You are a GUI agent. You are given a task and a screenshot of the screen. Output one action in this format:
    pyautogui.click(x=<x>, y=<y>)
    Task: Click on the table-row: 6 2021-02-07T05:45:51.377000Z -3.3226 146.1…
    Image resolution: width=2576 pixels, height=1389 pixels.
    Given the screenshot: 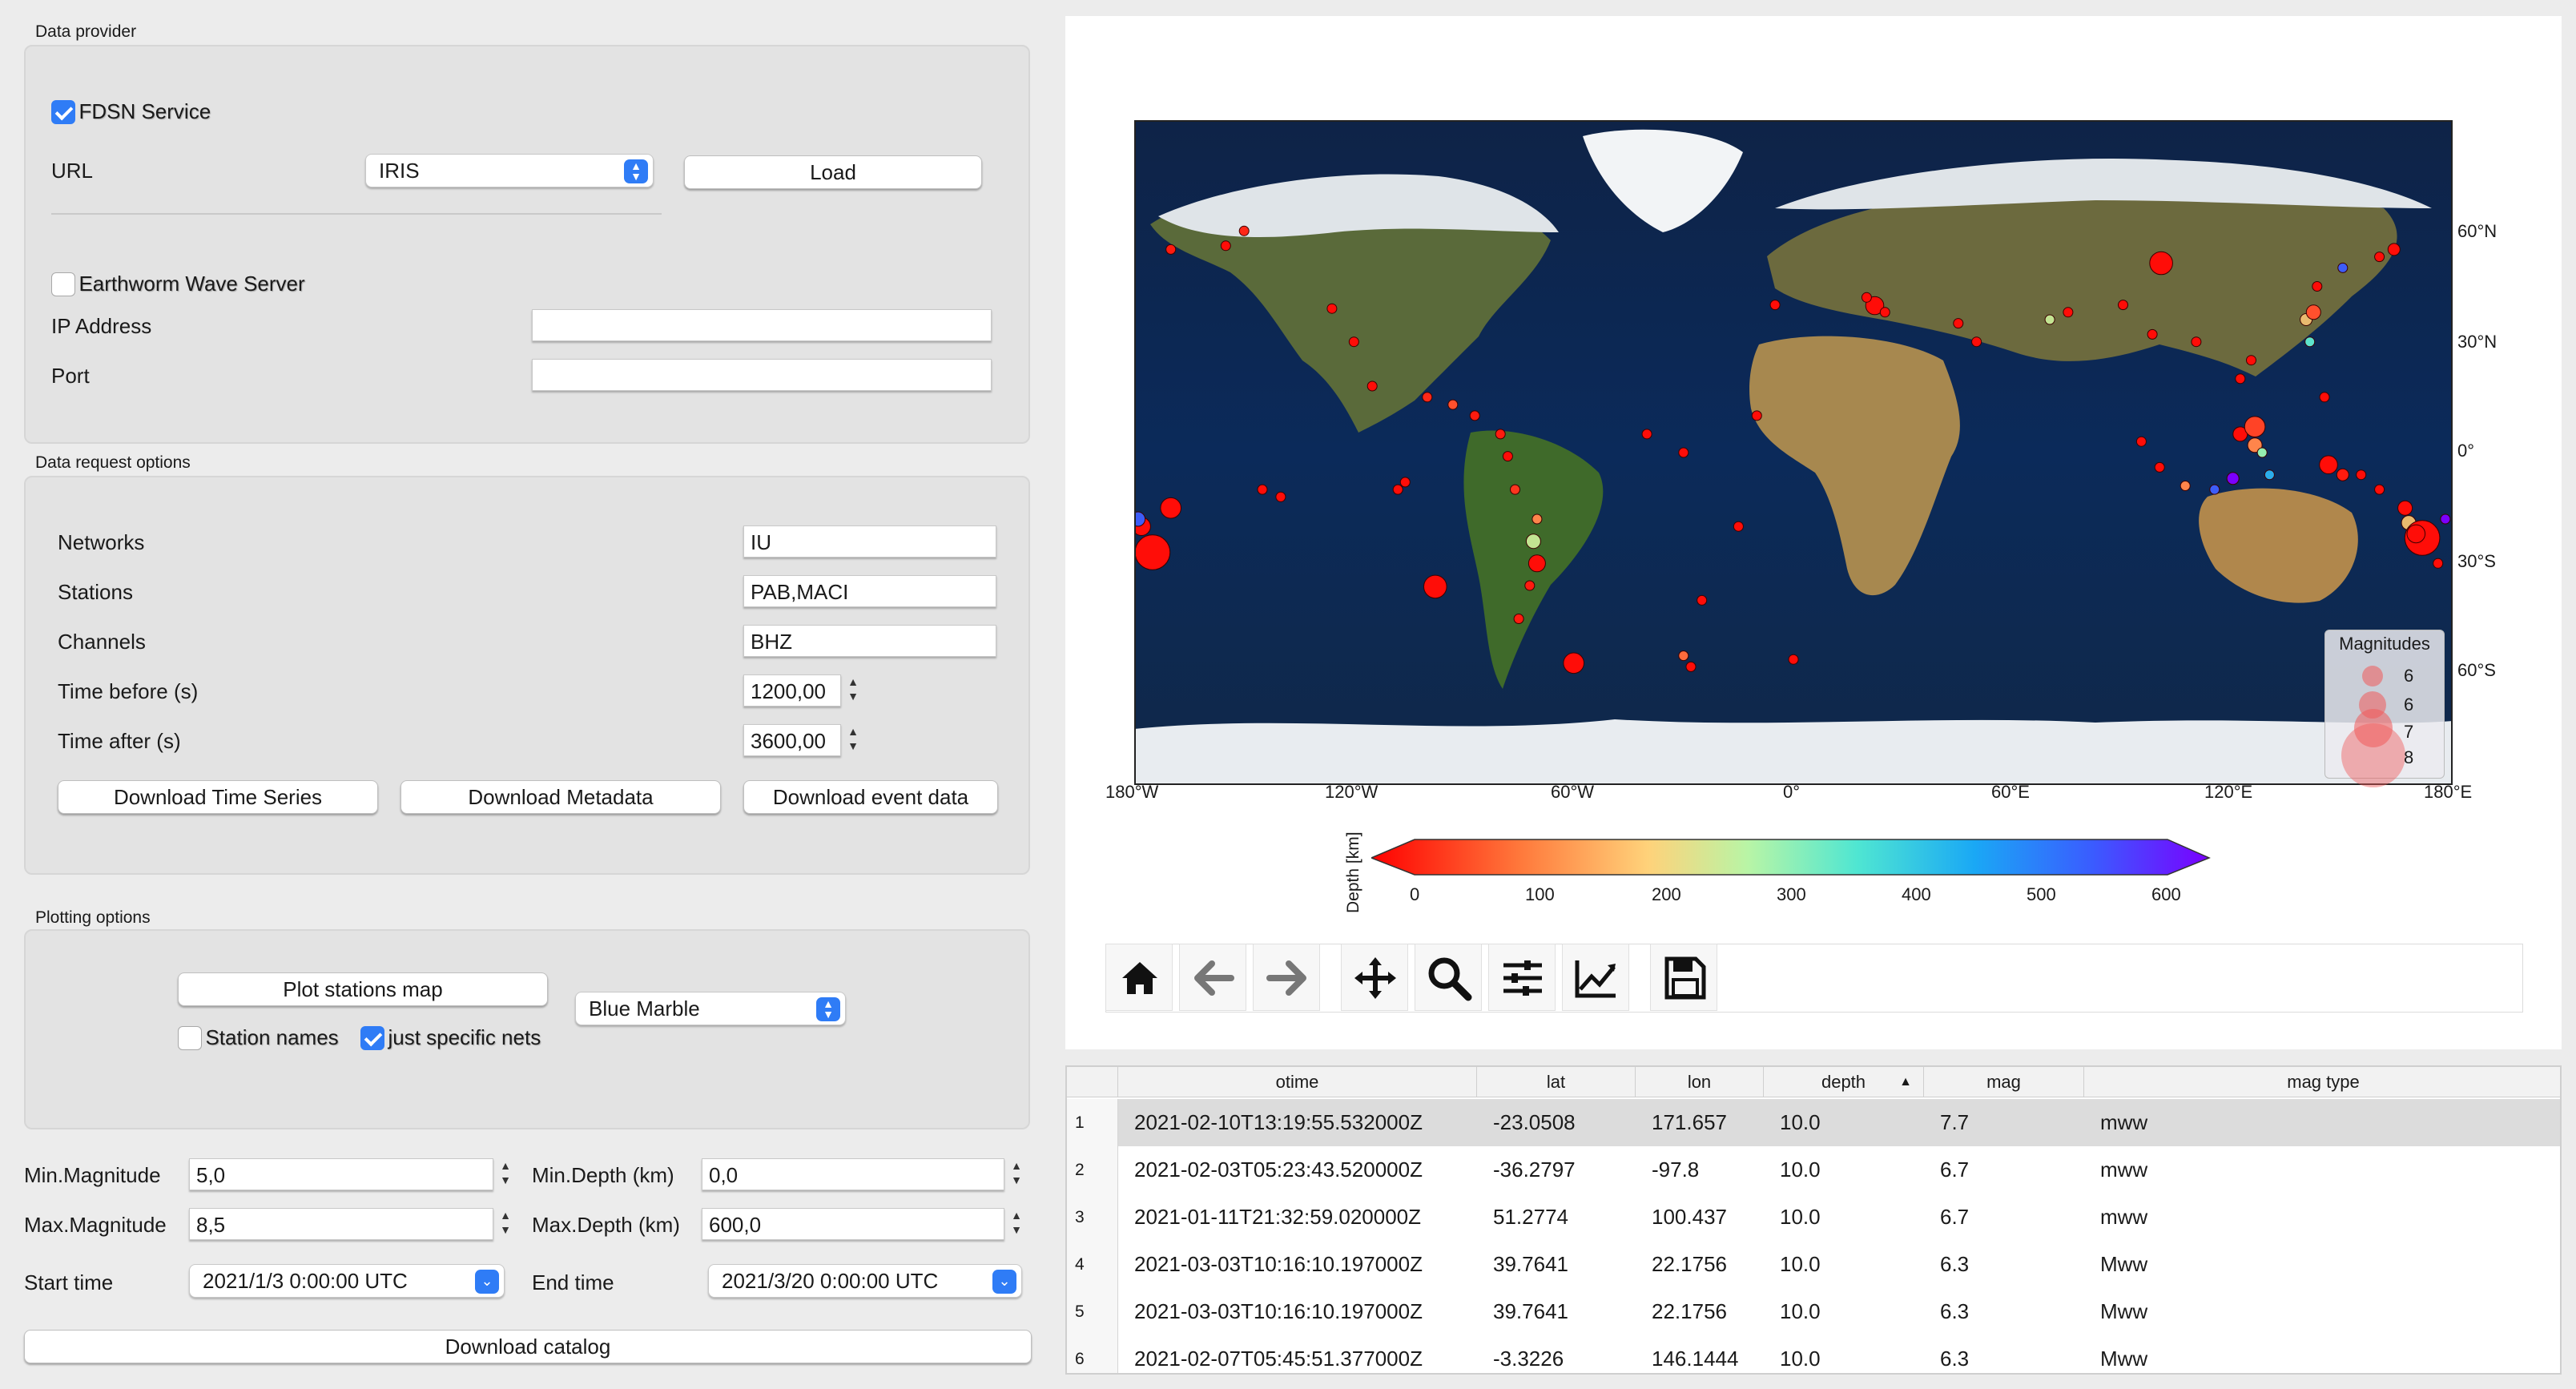 What is the action you would take?
    pyautogui.click(x=1813, y=1354)
    